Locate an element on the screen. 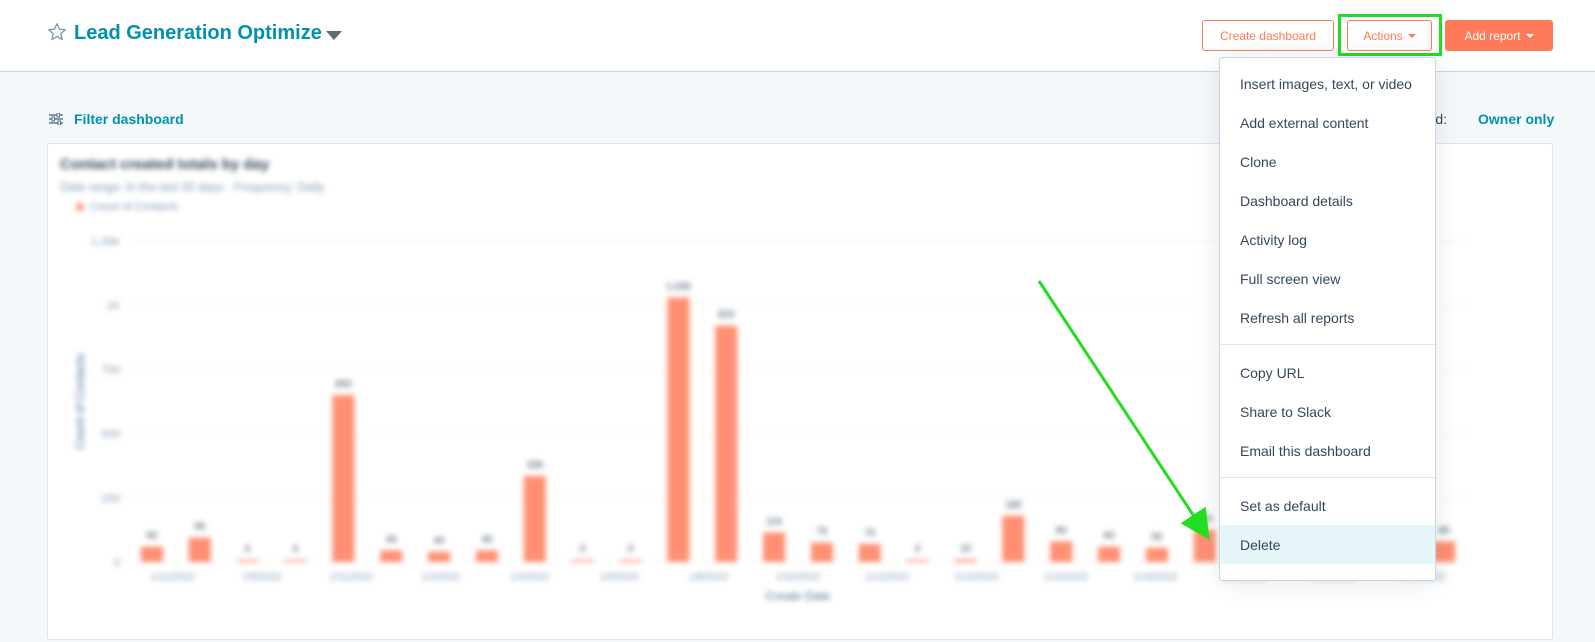 This screenshot has height=642, width=1595. annotation-arrow is located at coordinates (1123, 410).